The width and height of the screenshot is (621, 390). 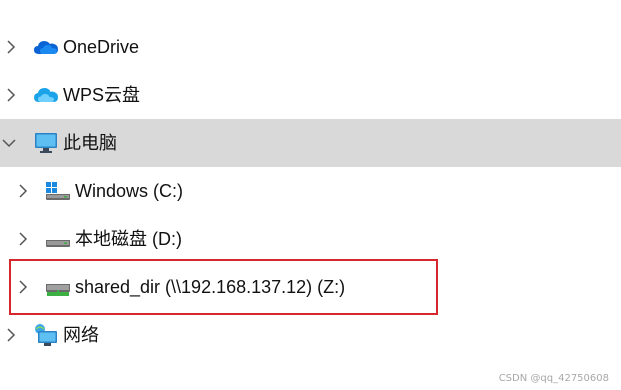 What do you see at coordinates (58, 287) in the screenshot?
I see `network-drive-icon` at bounding box center [58, 287].